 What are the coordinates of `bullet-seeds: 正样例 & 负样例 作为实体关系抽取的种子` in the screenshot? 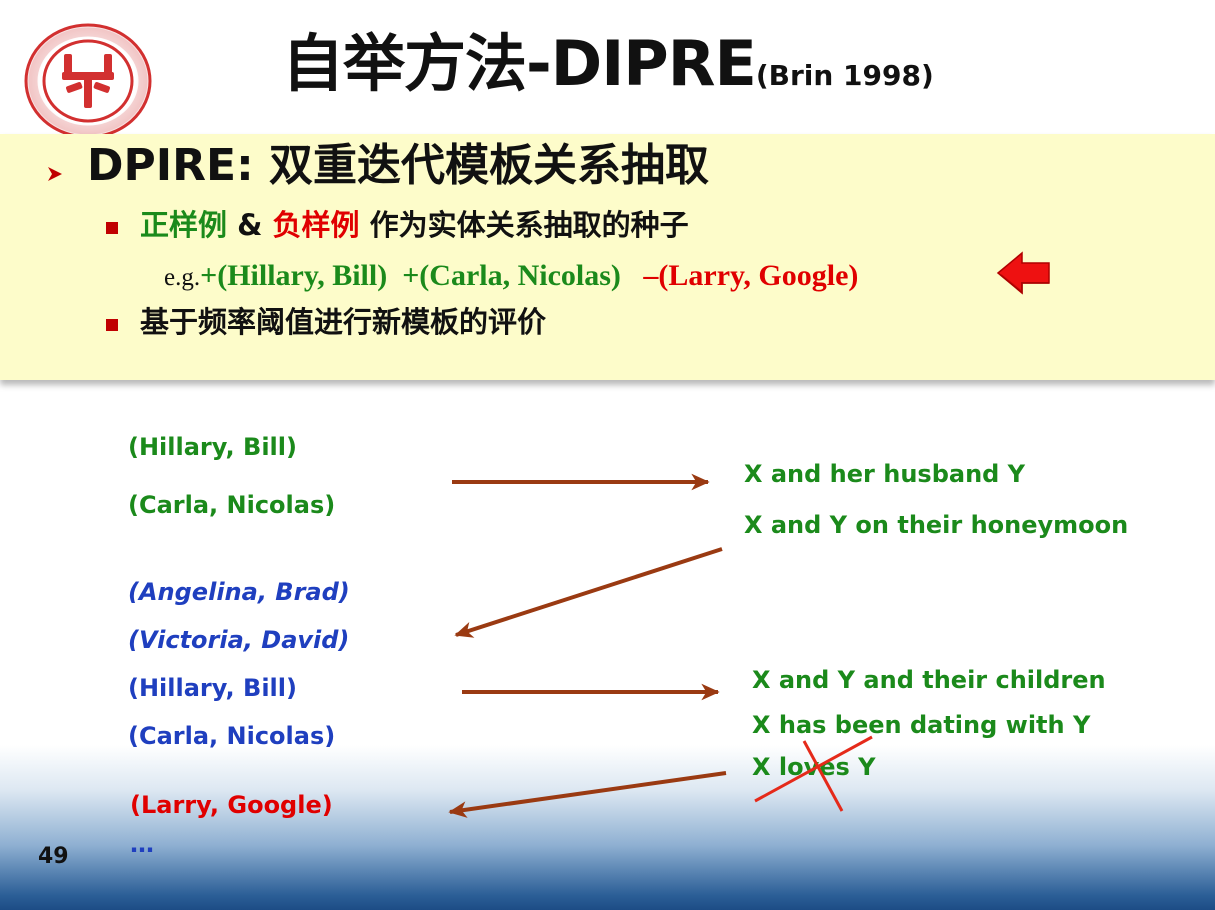 It's located at (414, 225).